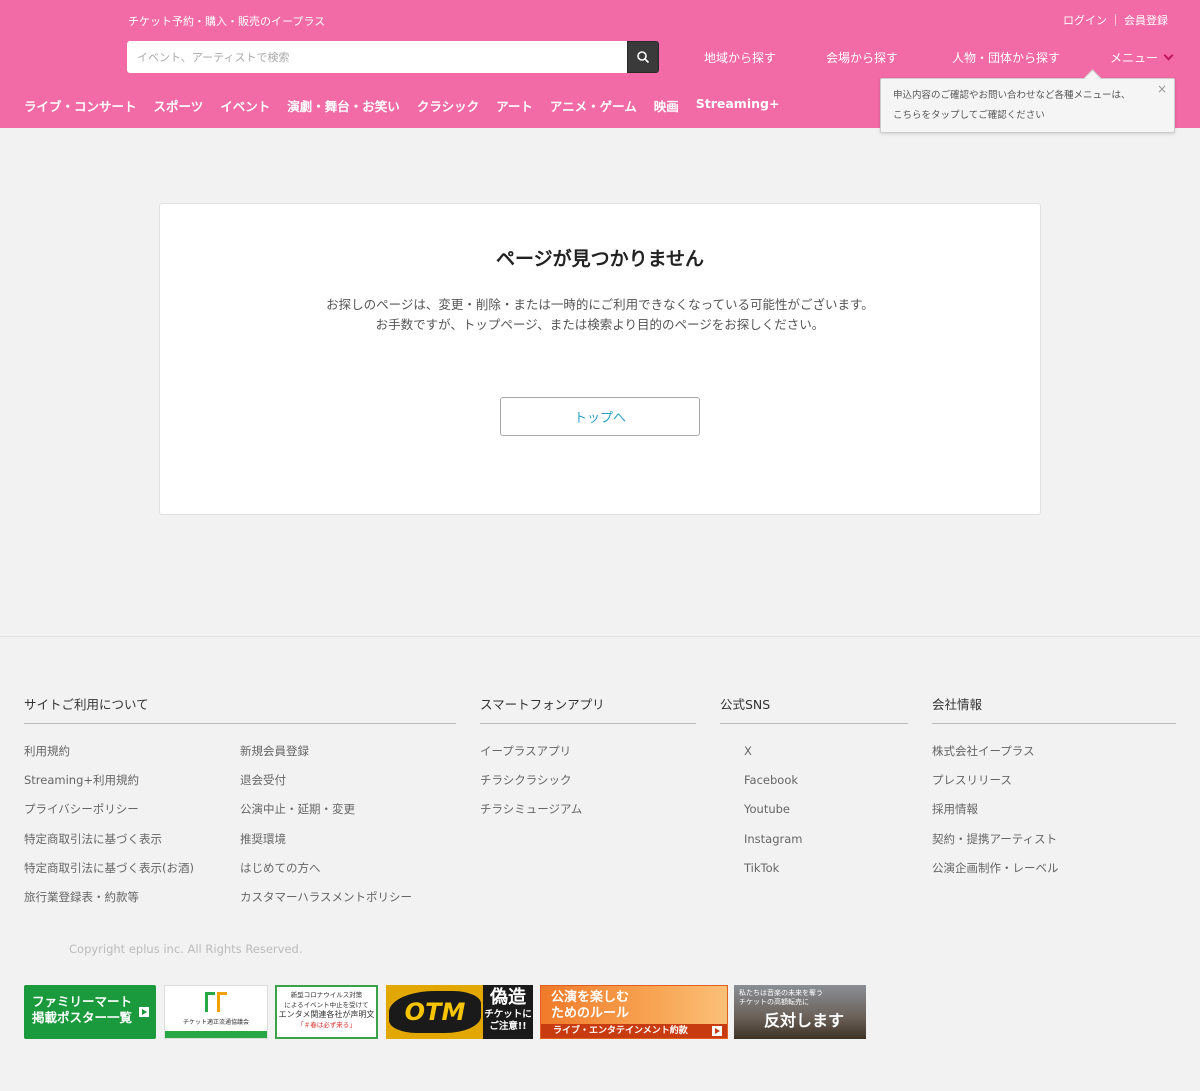 This screenshot has width=1200, height=1091. What do you see at coordinates (326, 995) in the screenshot?
I see `covid-line1: 新型コロナウイルス対策` at bounding box center [326, 995].